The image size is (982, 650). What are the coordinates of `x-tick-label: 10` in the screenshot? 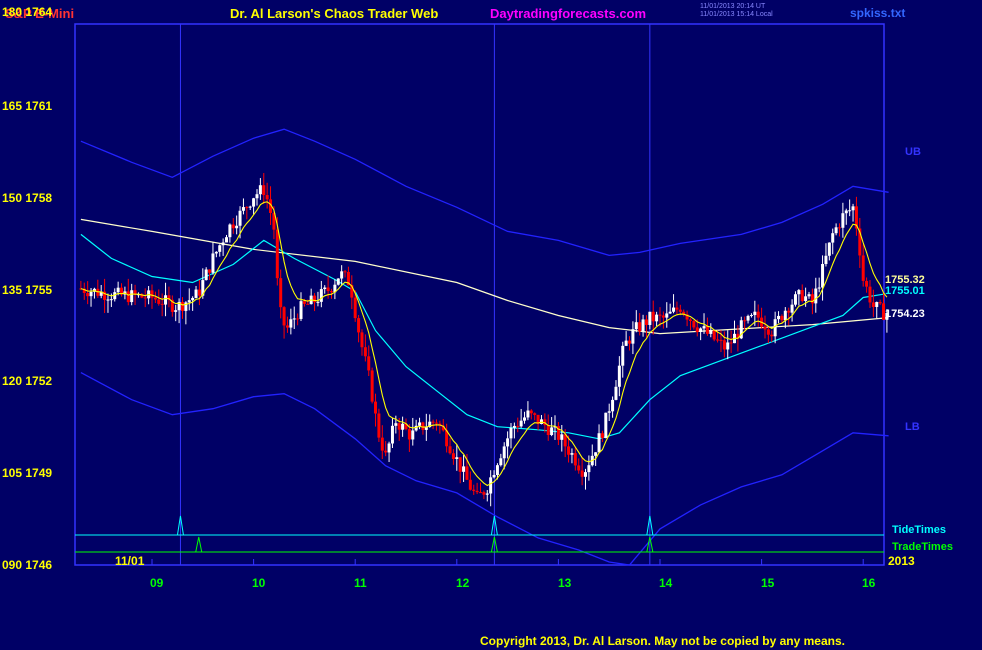 It's located at (259, 583).